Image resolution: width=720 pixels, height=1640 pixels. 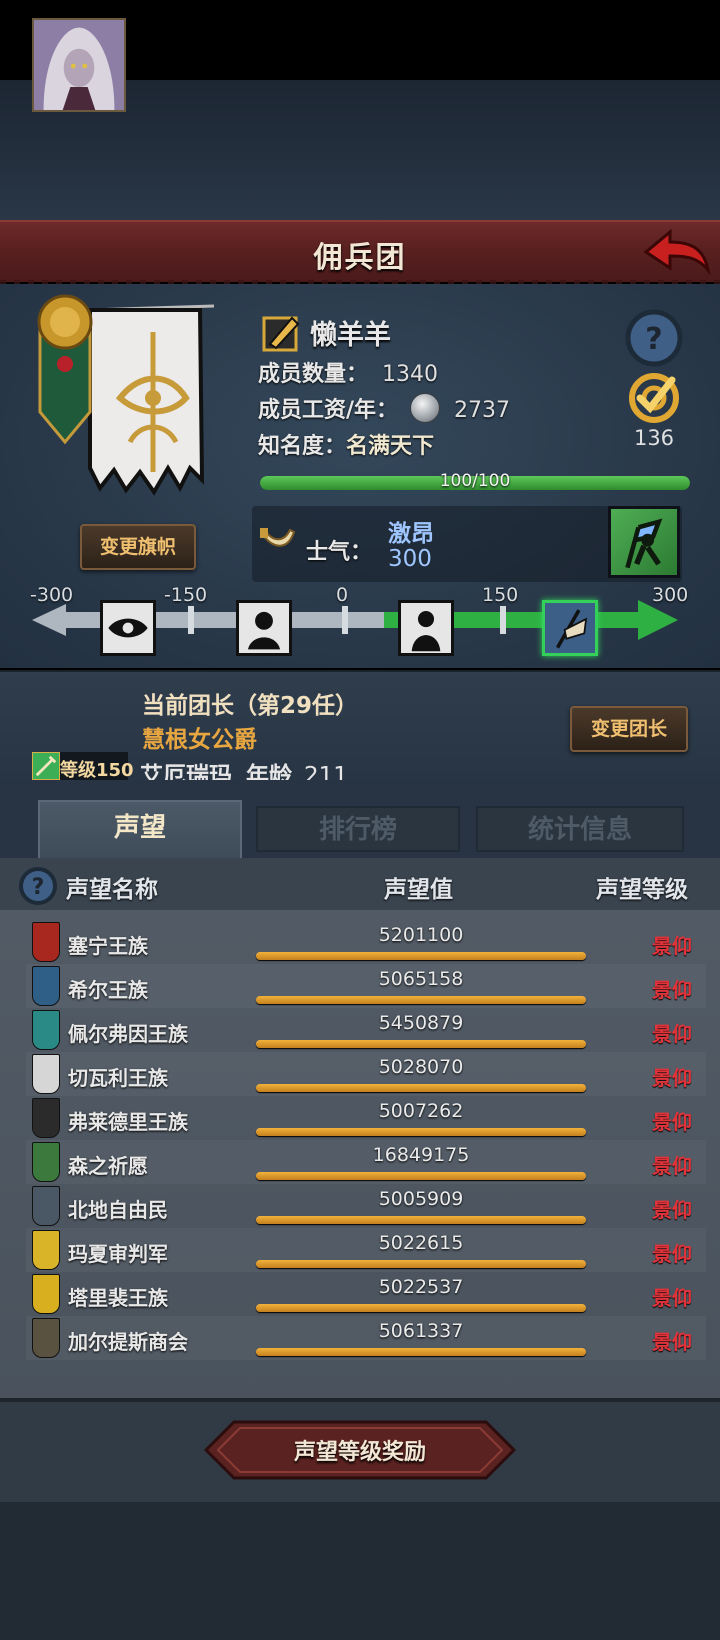 I want to click on morale-excited-icon, so click(x=570, y=628).